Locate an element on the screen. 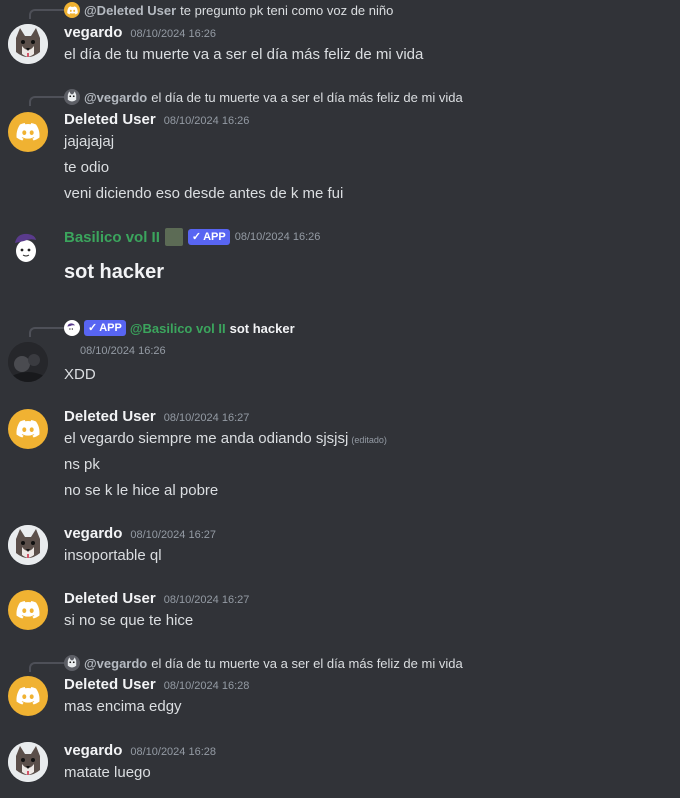  message-text: sot hacker is located at coordinates (114, 272).